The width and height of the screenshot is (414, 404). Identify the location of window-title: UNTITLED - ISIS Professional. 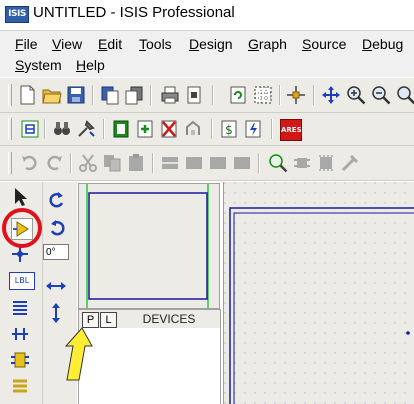
(134, 12).